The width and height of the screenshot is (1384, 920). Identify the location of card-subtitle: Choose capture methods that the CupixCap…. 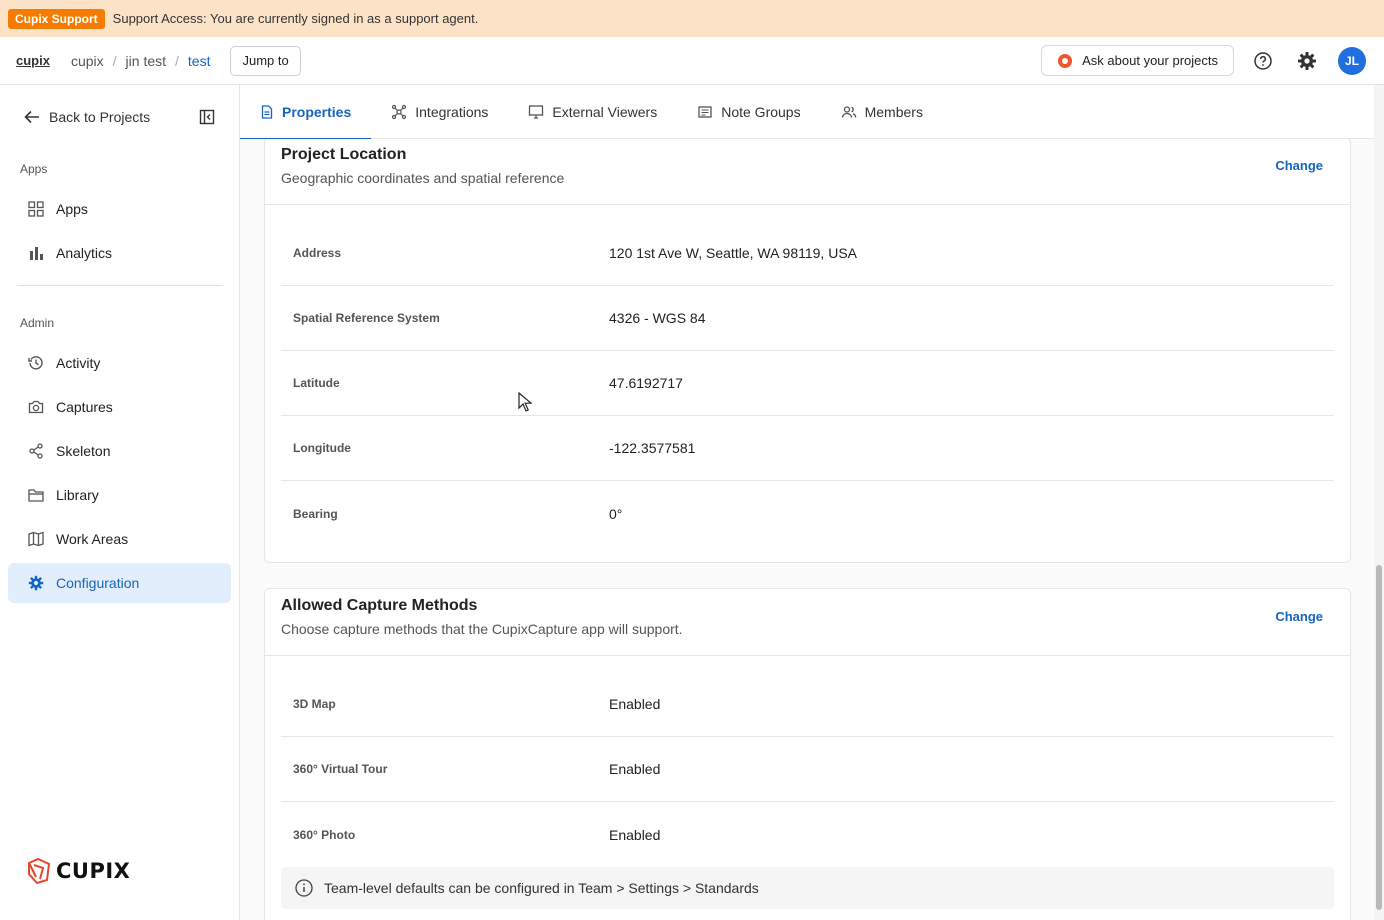
(482, 629).